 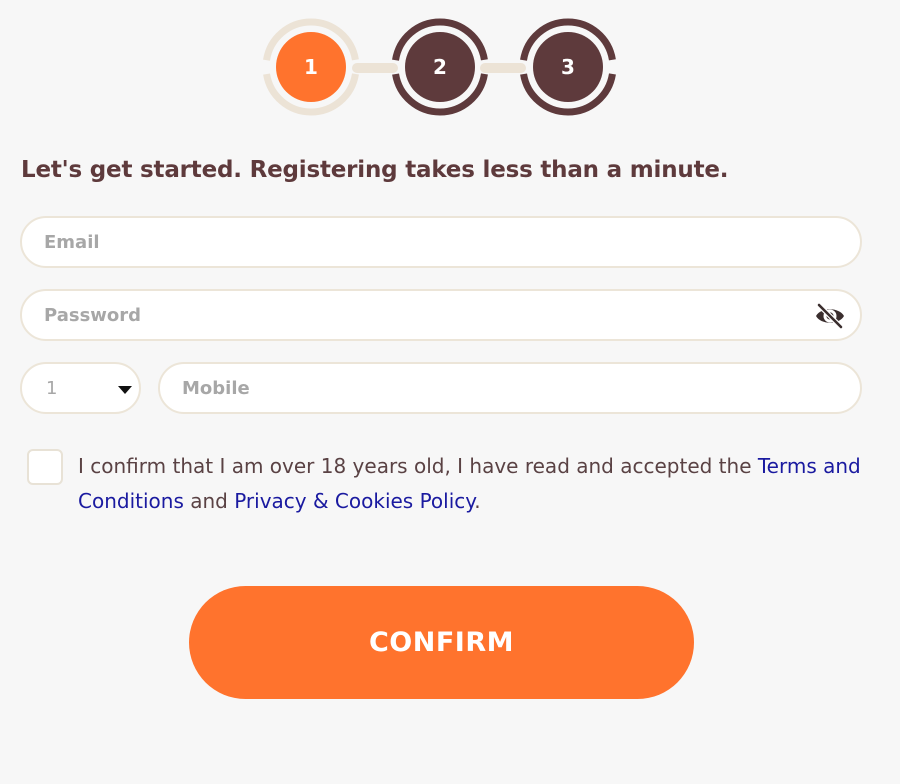 I want to click on eye-slash-icon, so click(x=830, y=316).